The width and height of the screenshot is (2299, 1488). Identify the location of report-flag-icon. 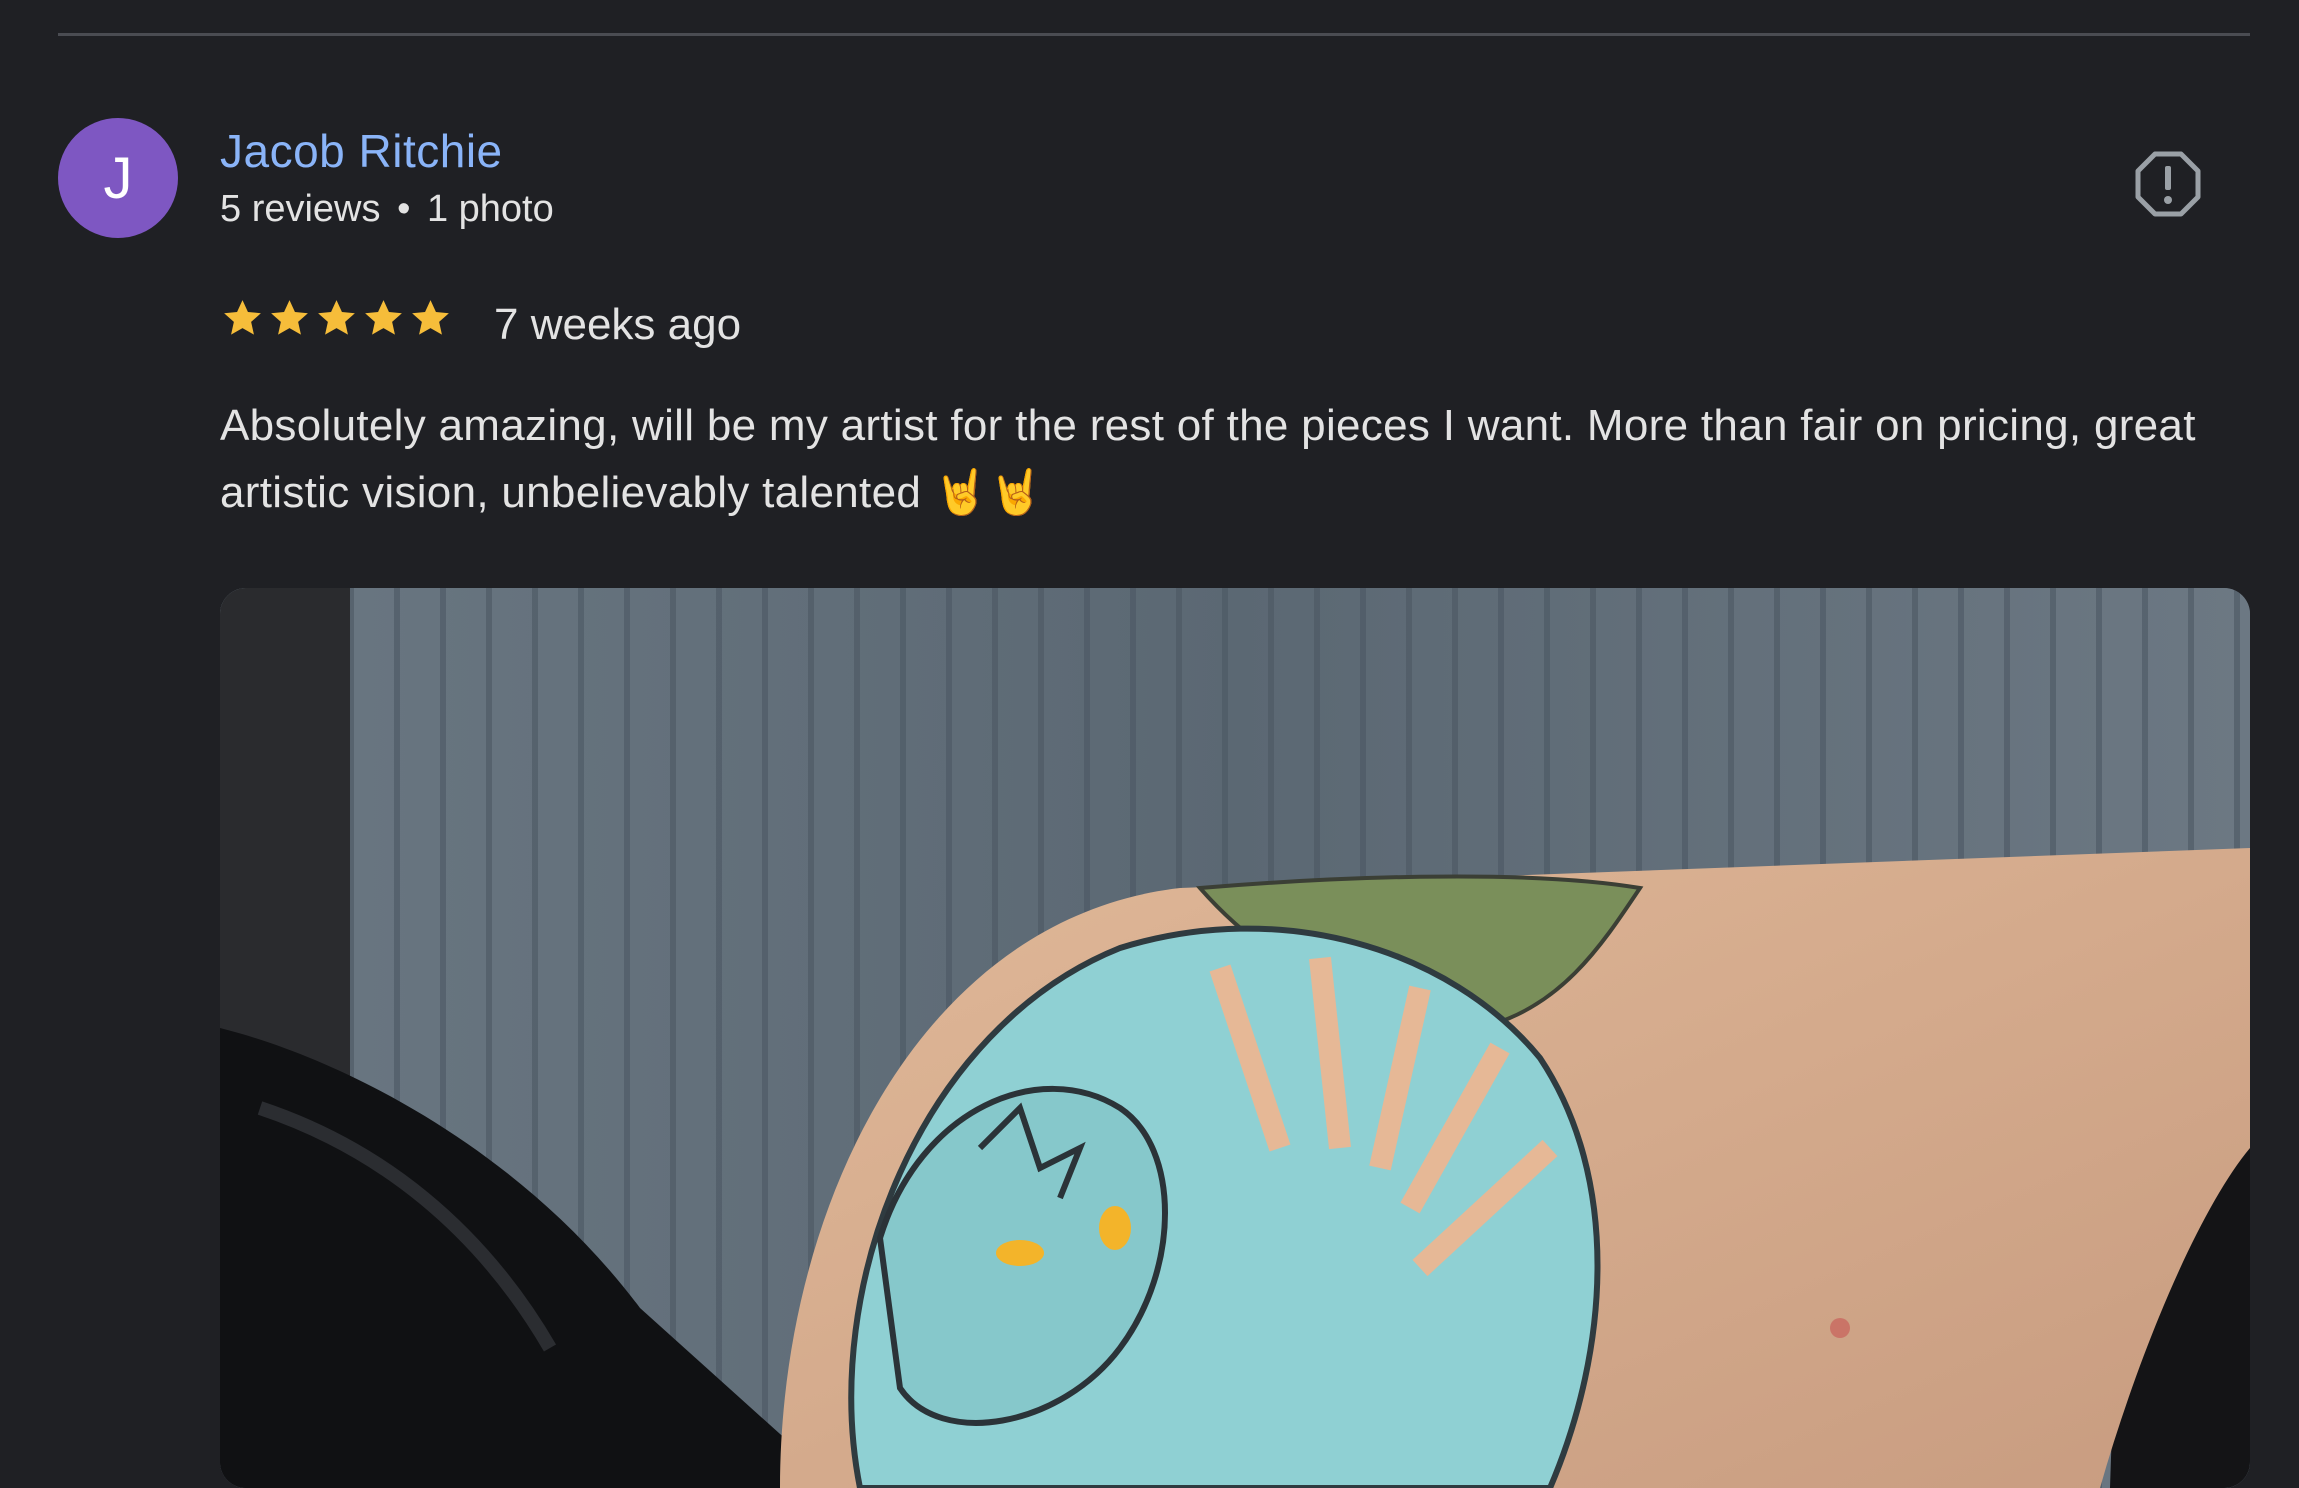
(2168, 184).